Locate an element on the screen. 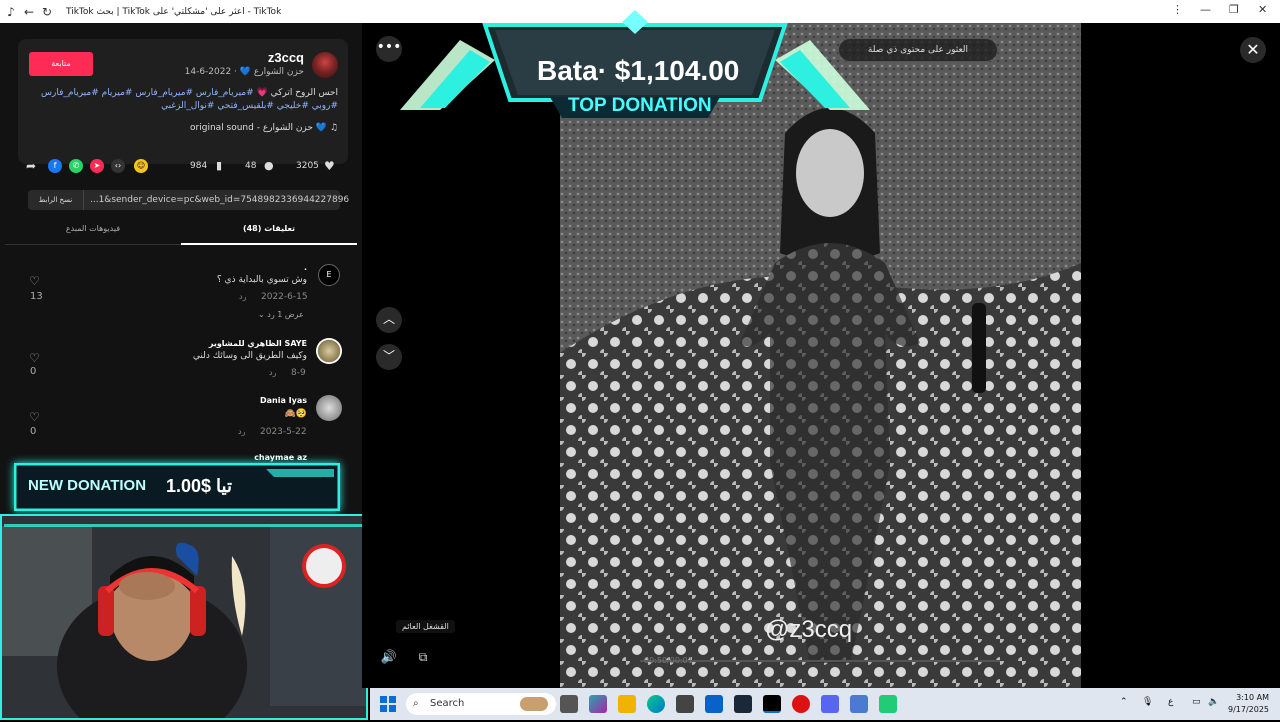  comment-item: Dania Iyas 🙈🥺 2023-5-22 رد ♡ 0 is located at coordinates (181, 422).